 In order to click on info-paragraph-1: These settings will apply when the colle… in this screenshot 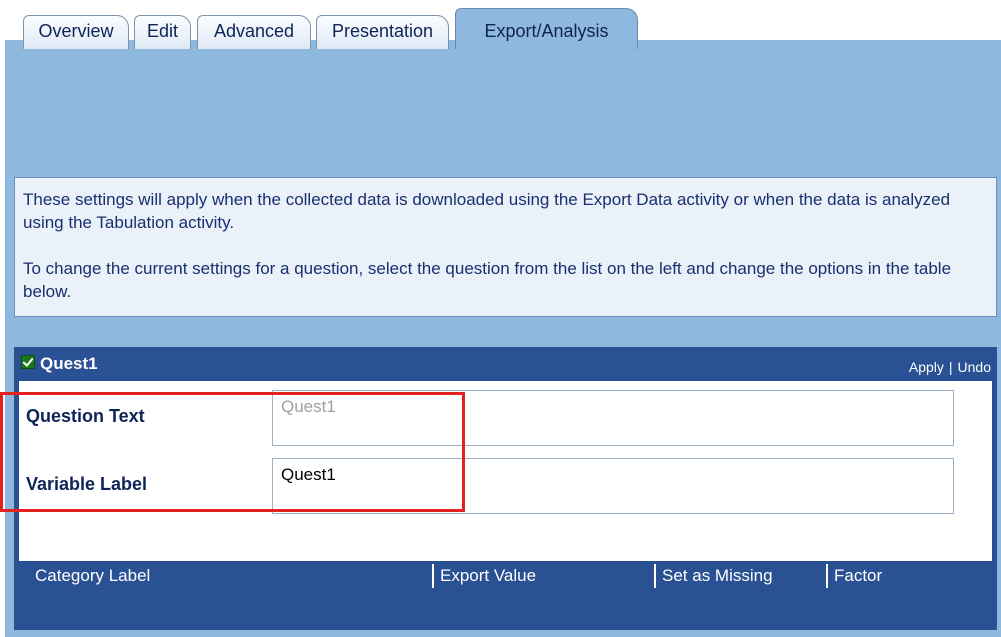, I will do `click(487, 211)`.